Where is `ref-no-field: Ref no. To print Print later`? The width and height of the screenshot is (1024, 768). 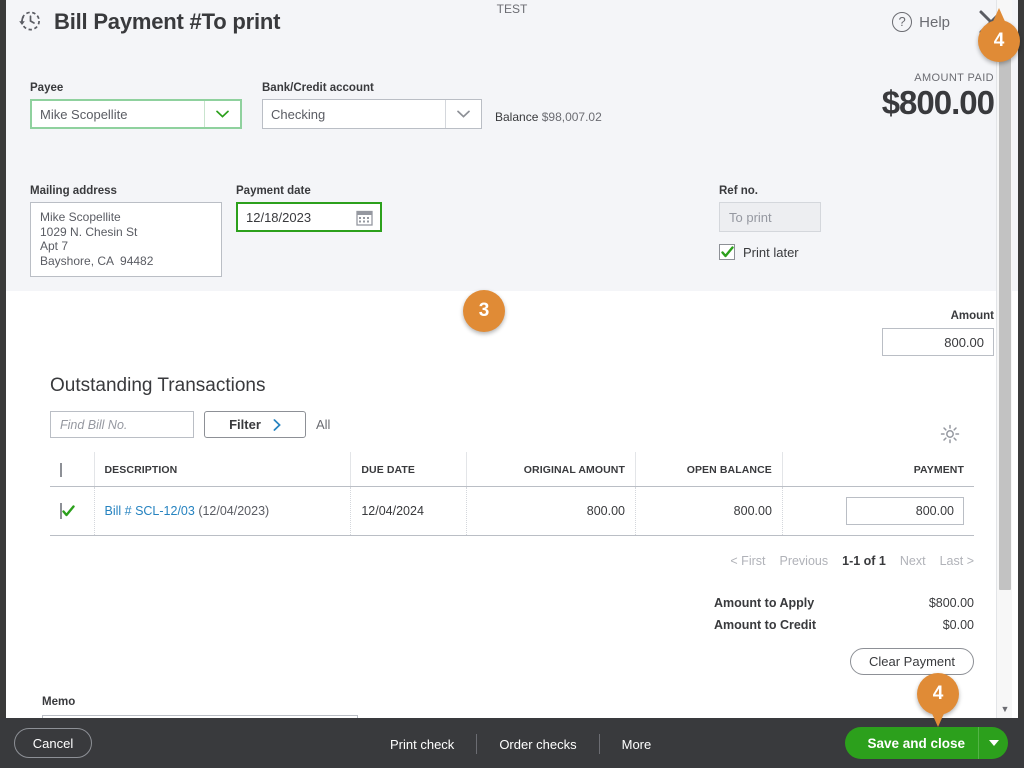 ref-no-field: Ref no. To print Print later is located at coordinates (770, 222).